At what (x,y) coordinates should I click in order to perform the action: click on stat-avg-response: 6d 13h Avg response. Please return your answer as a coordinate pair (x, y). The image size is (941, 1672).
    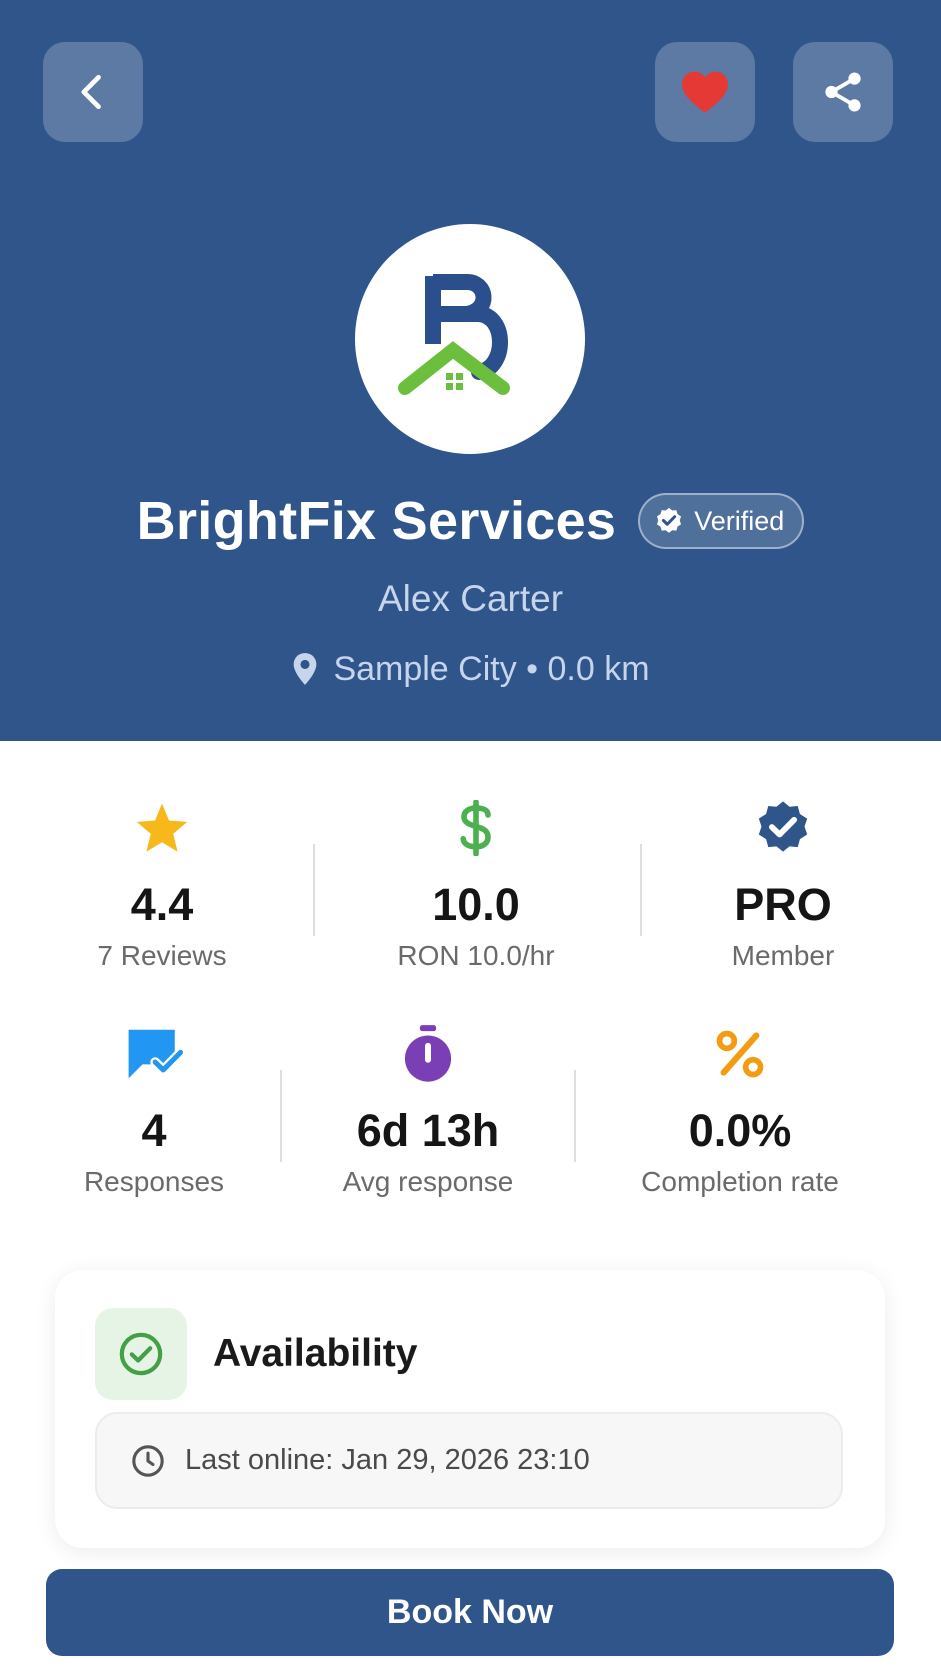
    Looking at the image, I should click on (428, 1111).